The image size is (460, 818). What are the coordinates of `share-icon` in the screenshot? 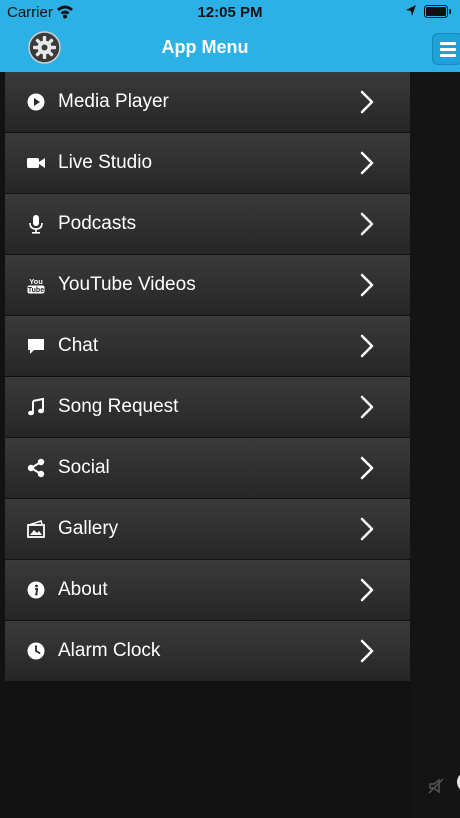 It's located at (36, 468).